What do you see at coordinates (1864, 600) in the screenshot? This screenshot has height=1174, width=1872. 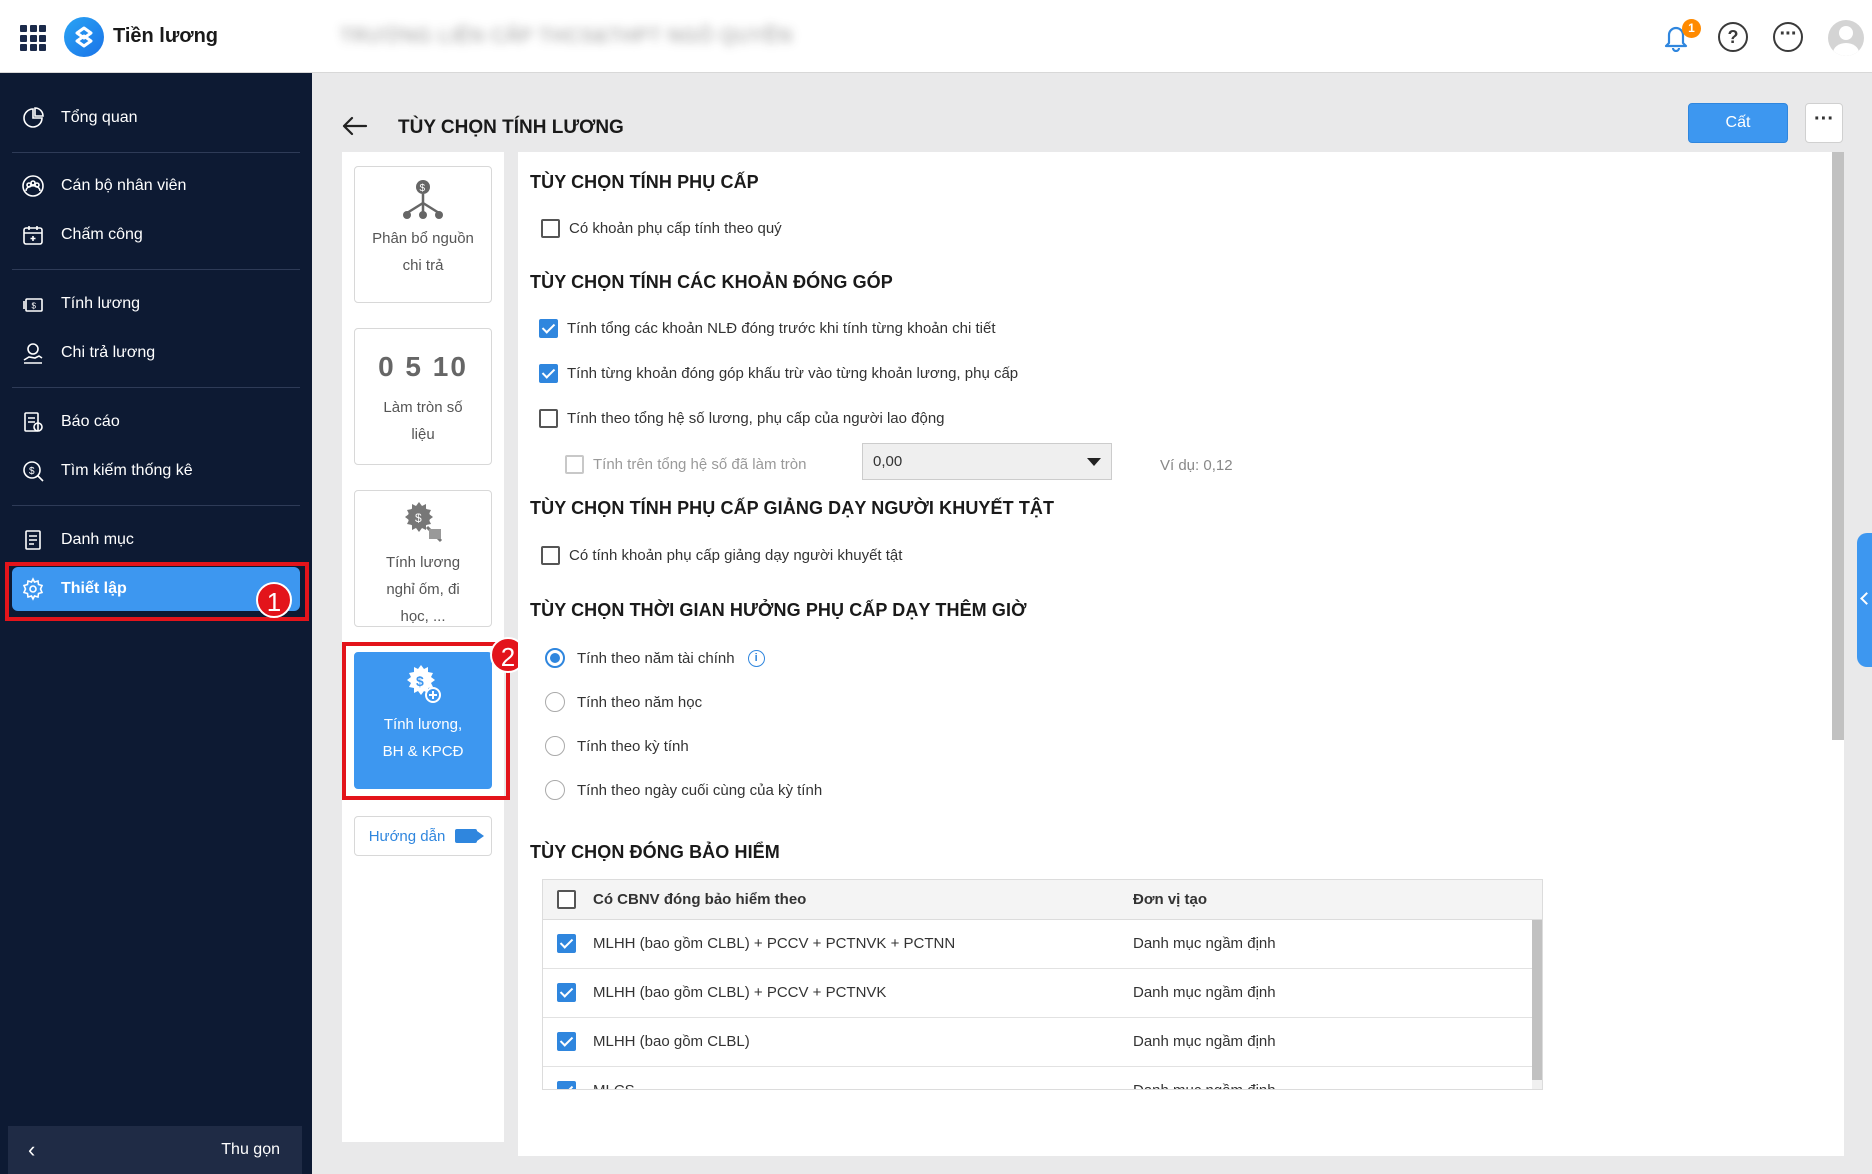 I see `side-panel-toggle` at bounding box center [1864, 600].